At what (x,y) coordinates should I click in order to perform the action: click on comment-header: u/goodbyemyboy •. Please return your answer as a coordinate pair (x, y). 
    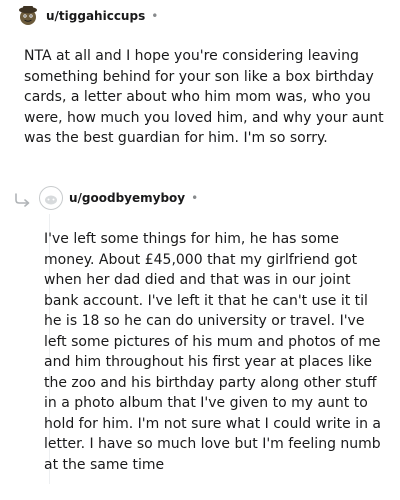
    Looking at the image, I should click on (118, 198).